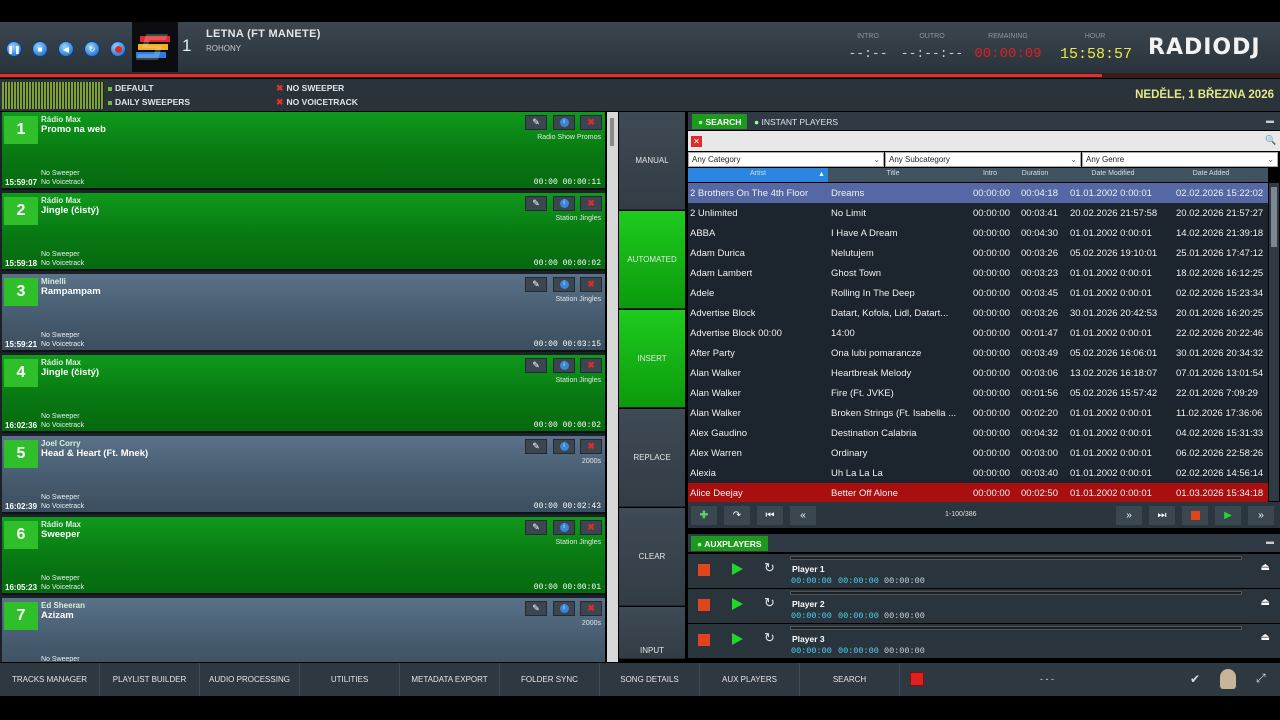 This screenshot has width=1280, height=720. I want to click on expand-icon: », so click(1261, 515).